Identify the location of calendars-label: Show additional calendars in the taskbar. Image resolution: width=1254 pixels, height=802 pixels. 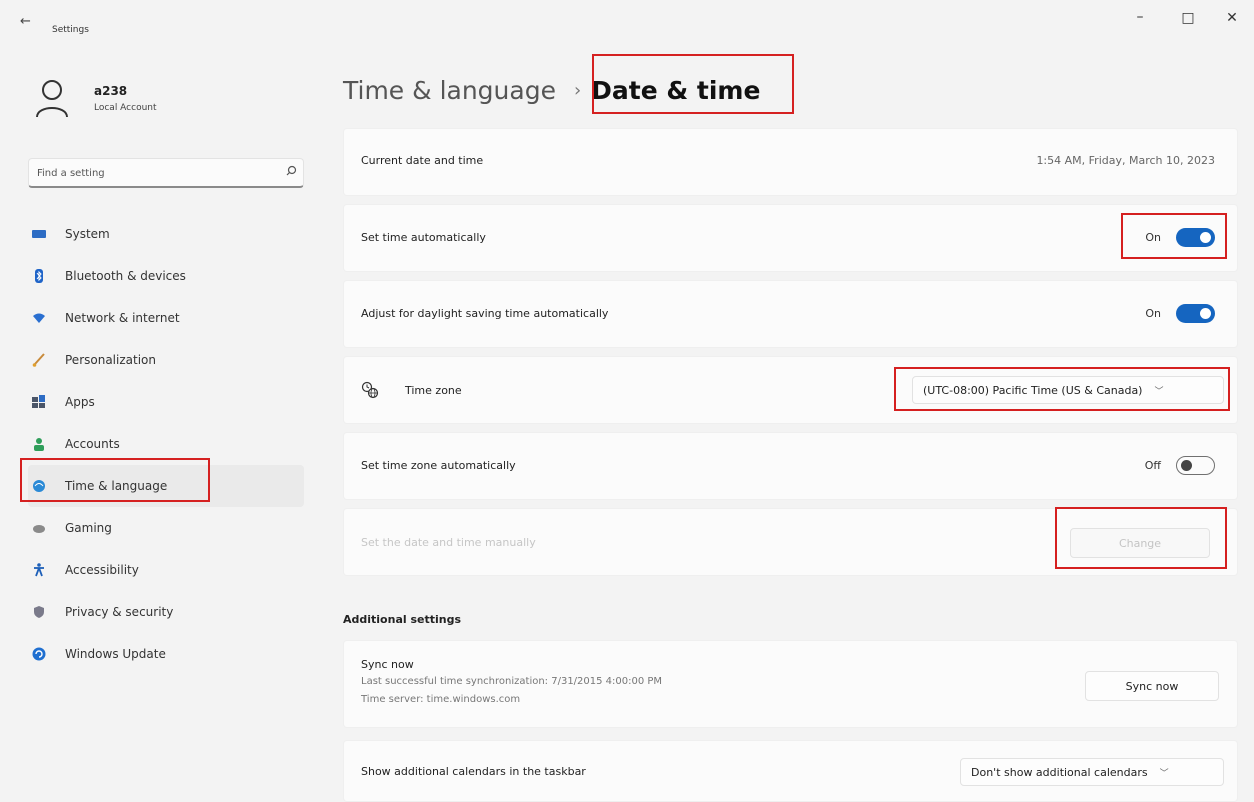
(473, 771).